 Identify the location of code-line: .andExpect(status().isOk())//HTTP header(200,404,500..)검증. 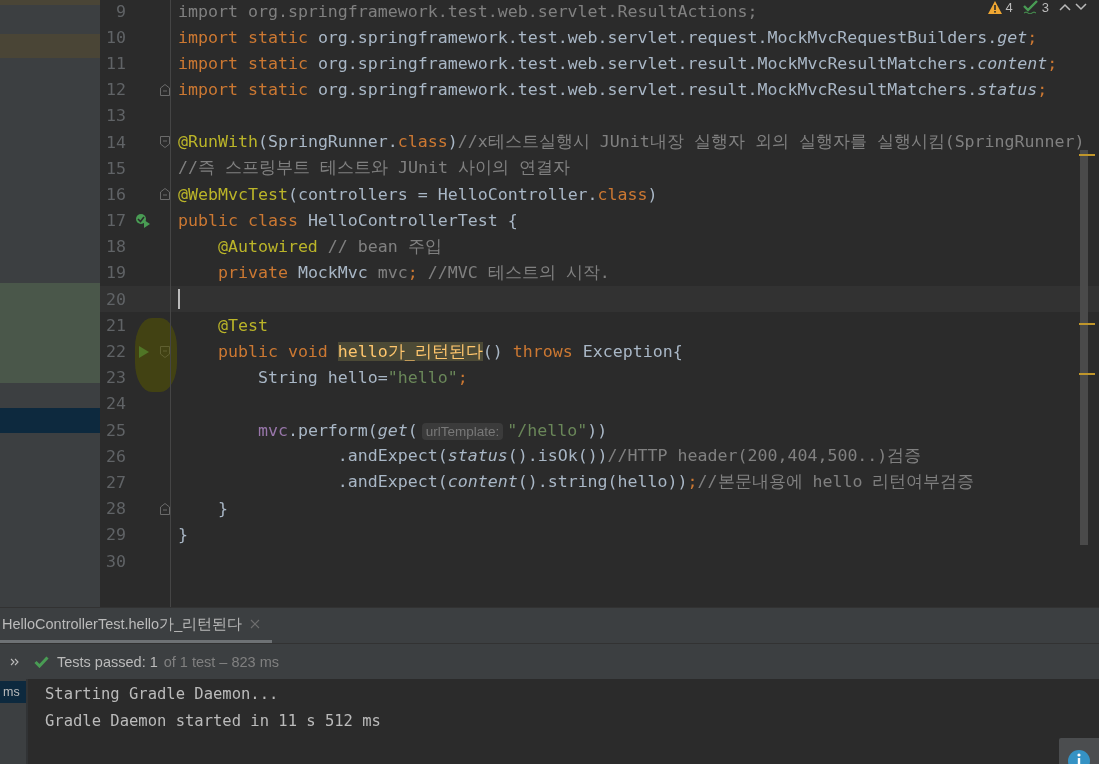
(629, 456).